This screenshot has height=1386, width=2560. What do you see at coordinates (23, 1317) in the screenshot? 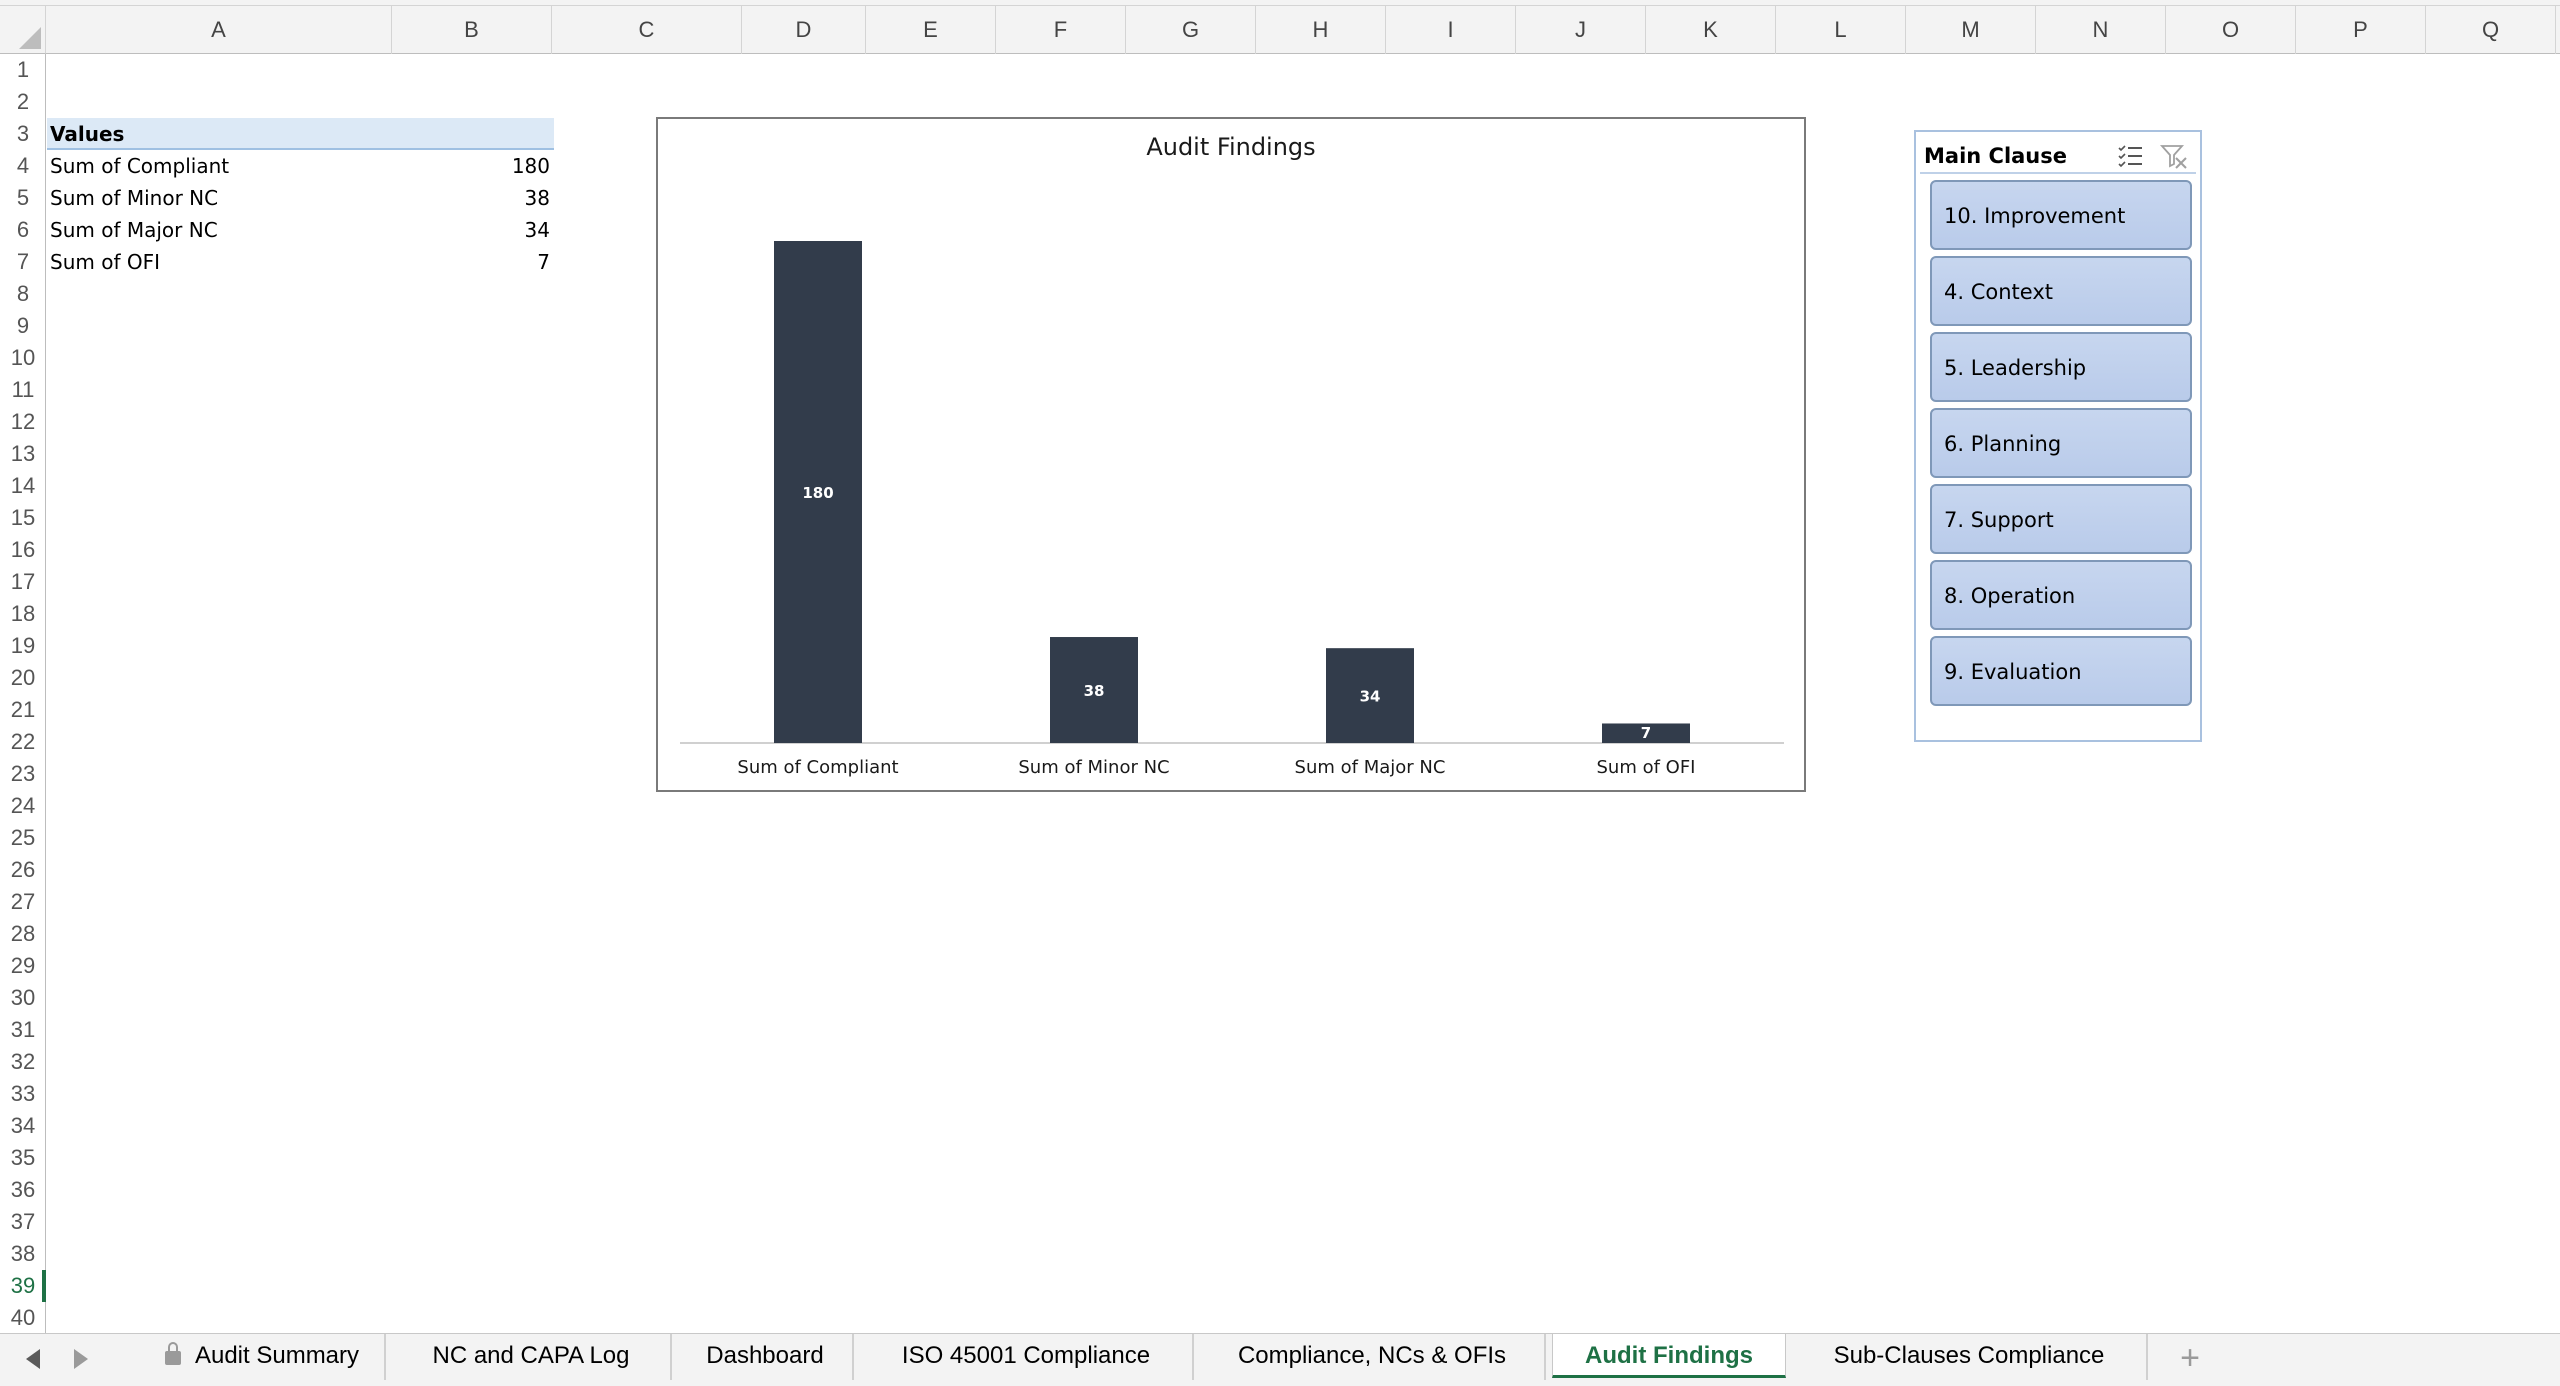
I see `row-header: 40` at bounding box center [23, 1317].